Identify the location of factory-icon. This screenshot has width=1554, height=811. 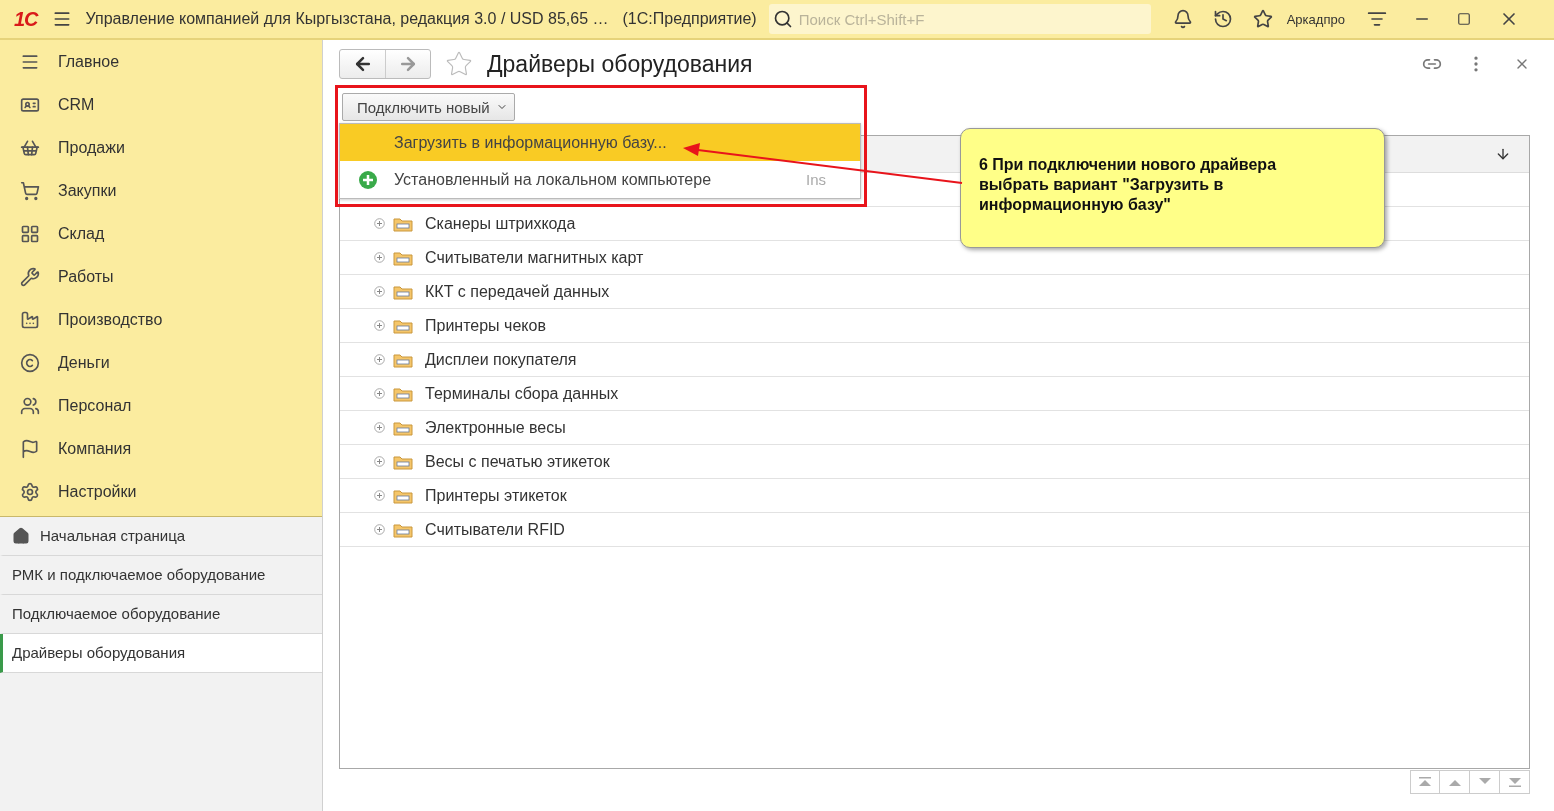
(30, 319).